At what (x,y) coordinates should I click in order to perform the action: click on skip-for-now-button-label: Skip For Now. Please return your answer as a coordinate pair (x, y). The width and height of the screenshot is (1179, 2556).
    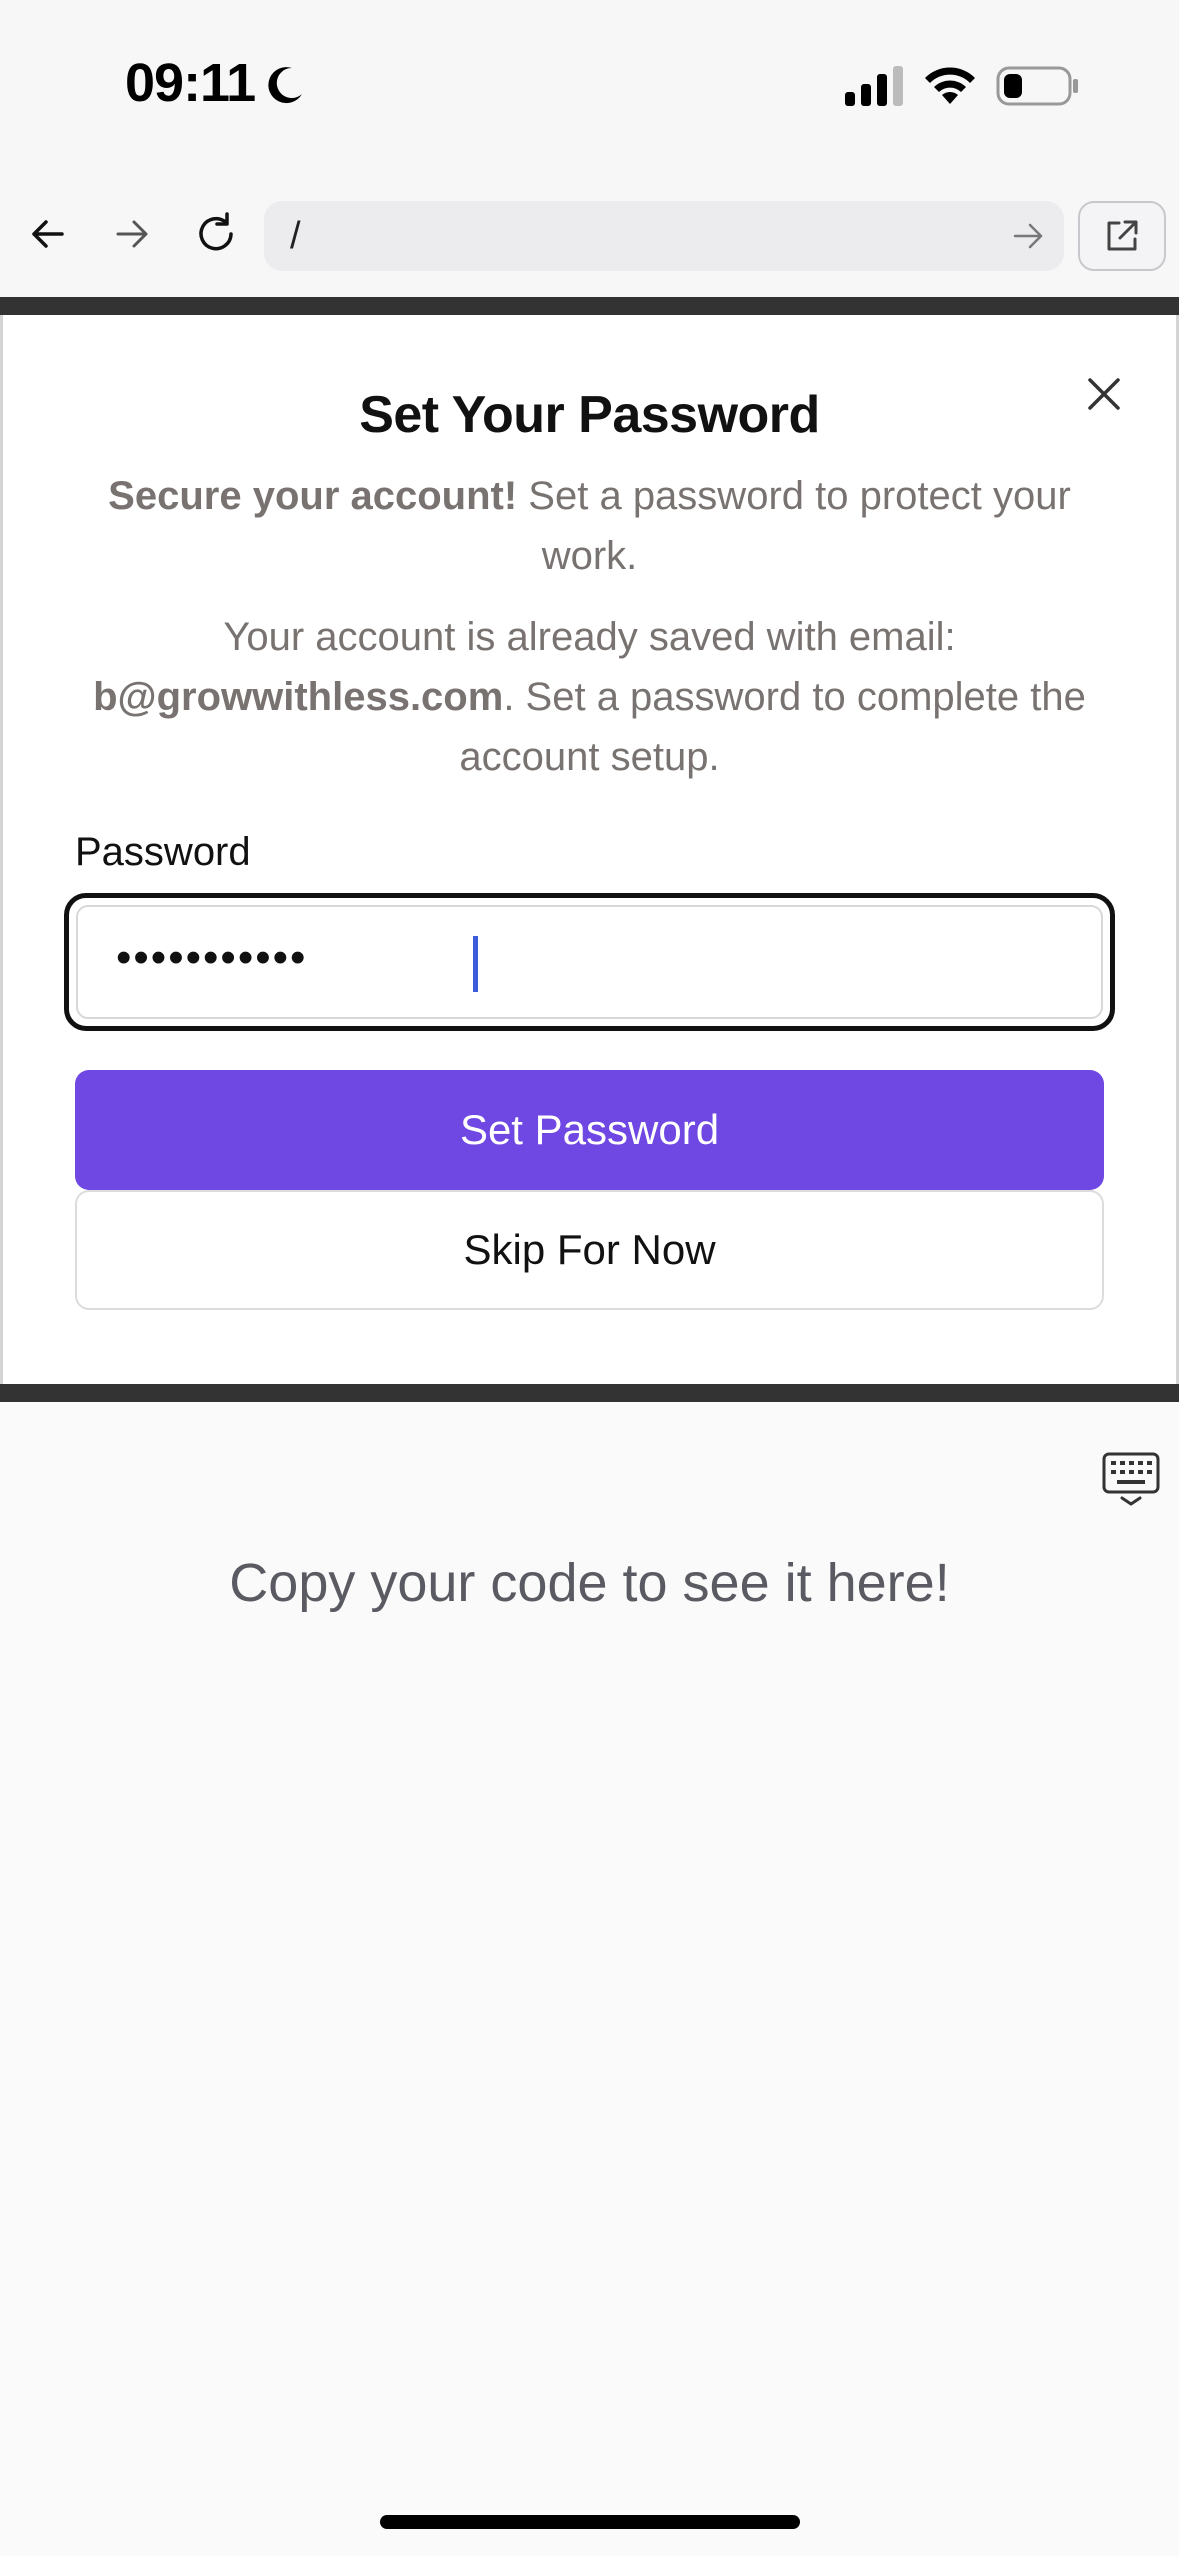
    Looking at the image, I should click on (589, 1249).